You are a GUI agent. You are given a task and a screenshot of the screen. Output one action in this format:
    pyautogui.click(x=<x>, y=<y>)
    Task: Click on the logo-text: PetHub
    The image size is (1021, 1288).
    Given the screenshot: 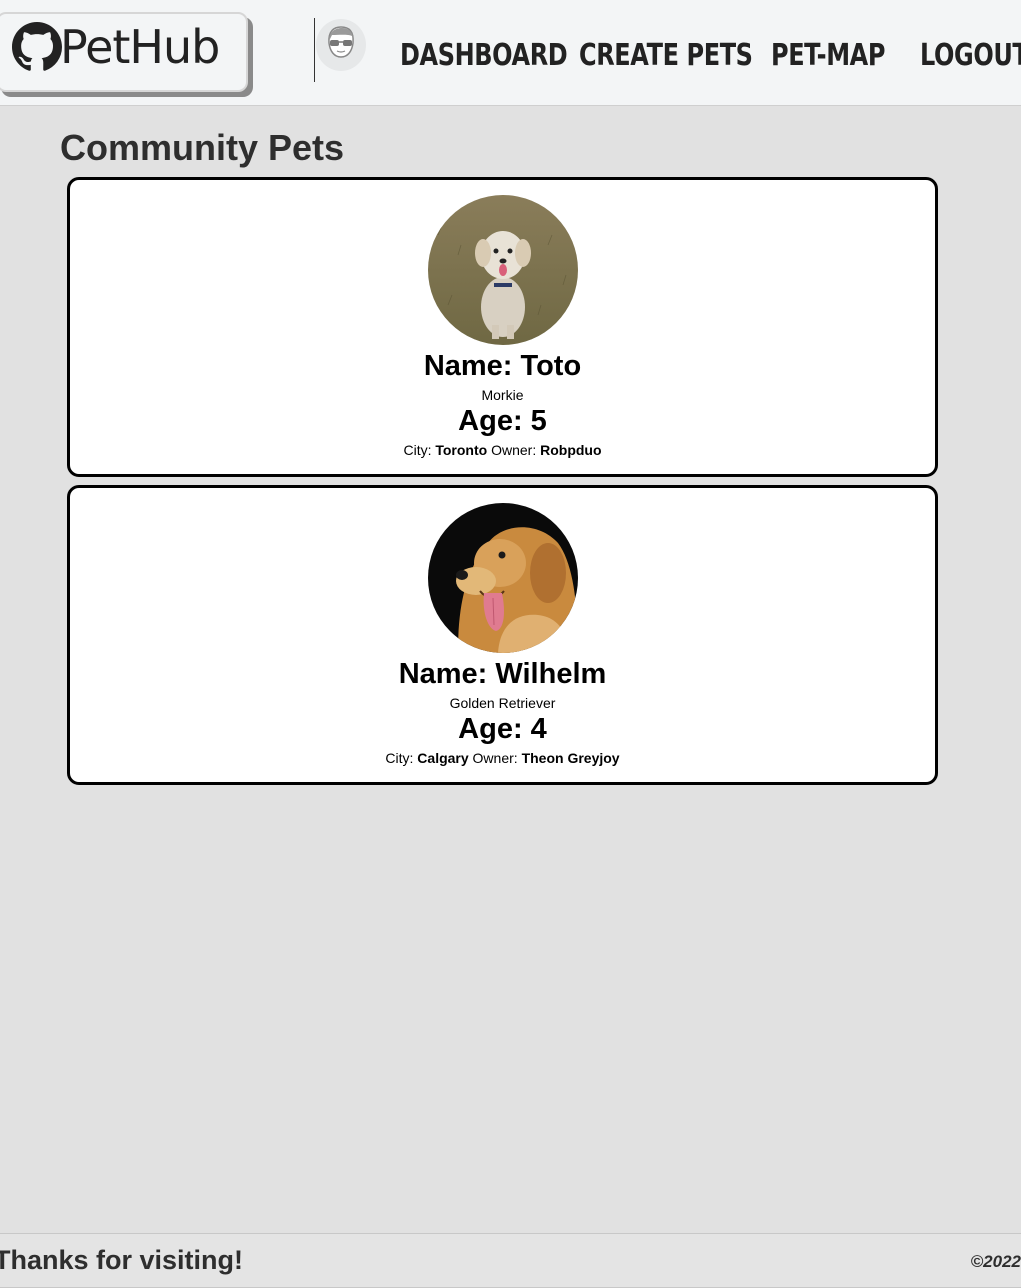 What is the action you would take?
    pyautogui.click(x=140, y=47)
    